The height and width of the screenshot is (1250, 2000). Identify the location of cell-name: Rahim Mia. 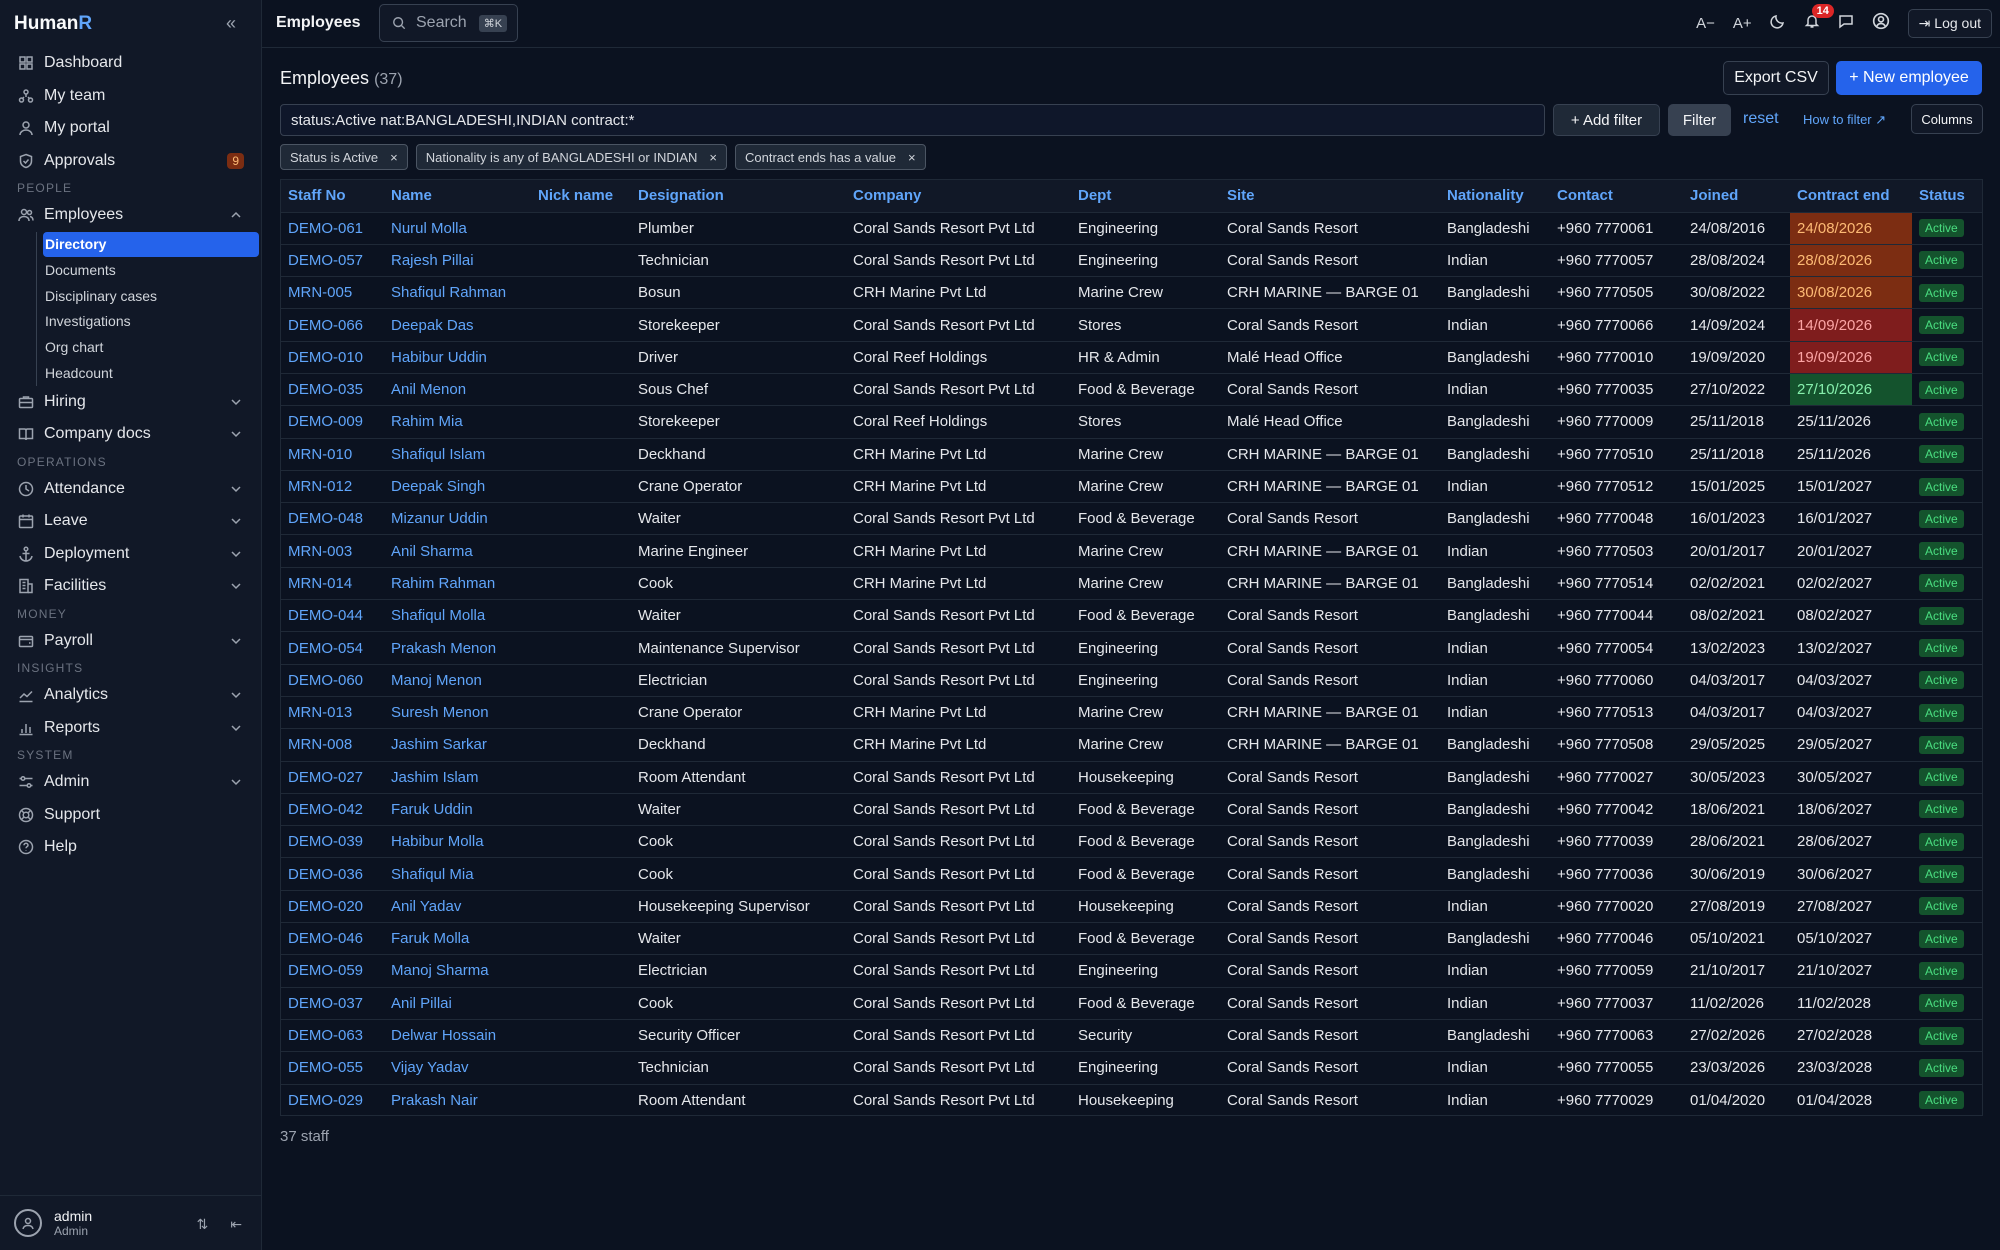
(457, 422).